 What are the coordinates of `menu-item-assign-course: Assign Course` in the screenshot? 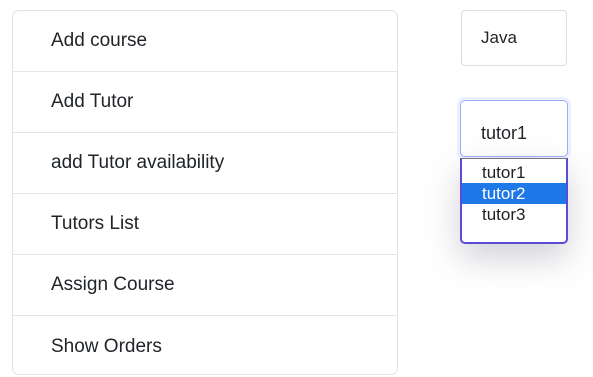 It's located at (205, 285).